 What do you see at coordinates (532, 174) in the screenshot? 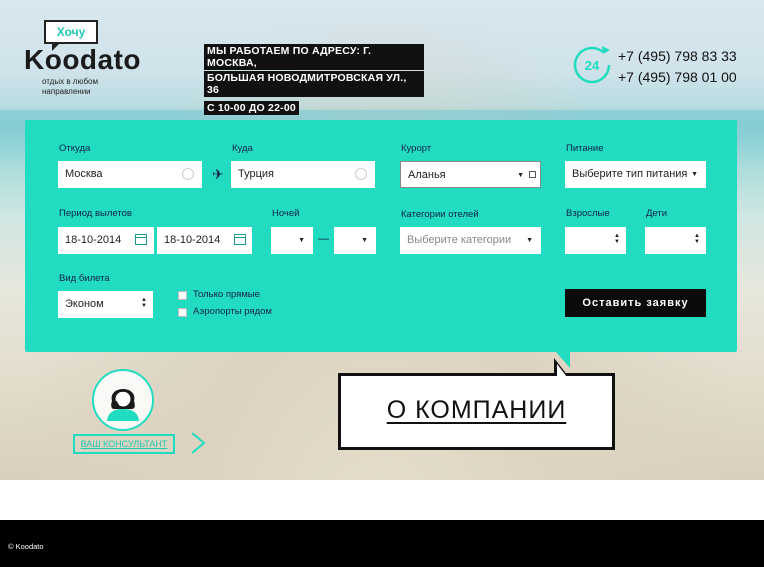
I see `clear-icon` at bounding box center [532, 174].